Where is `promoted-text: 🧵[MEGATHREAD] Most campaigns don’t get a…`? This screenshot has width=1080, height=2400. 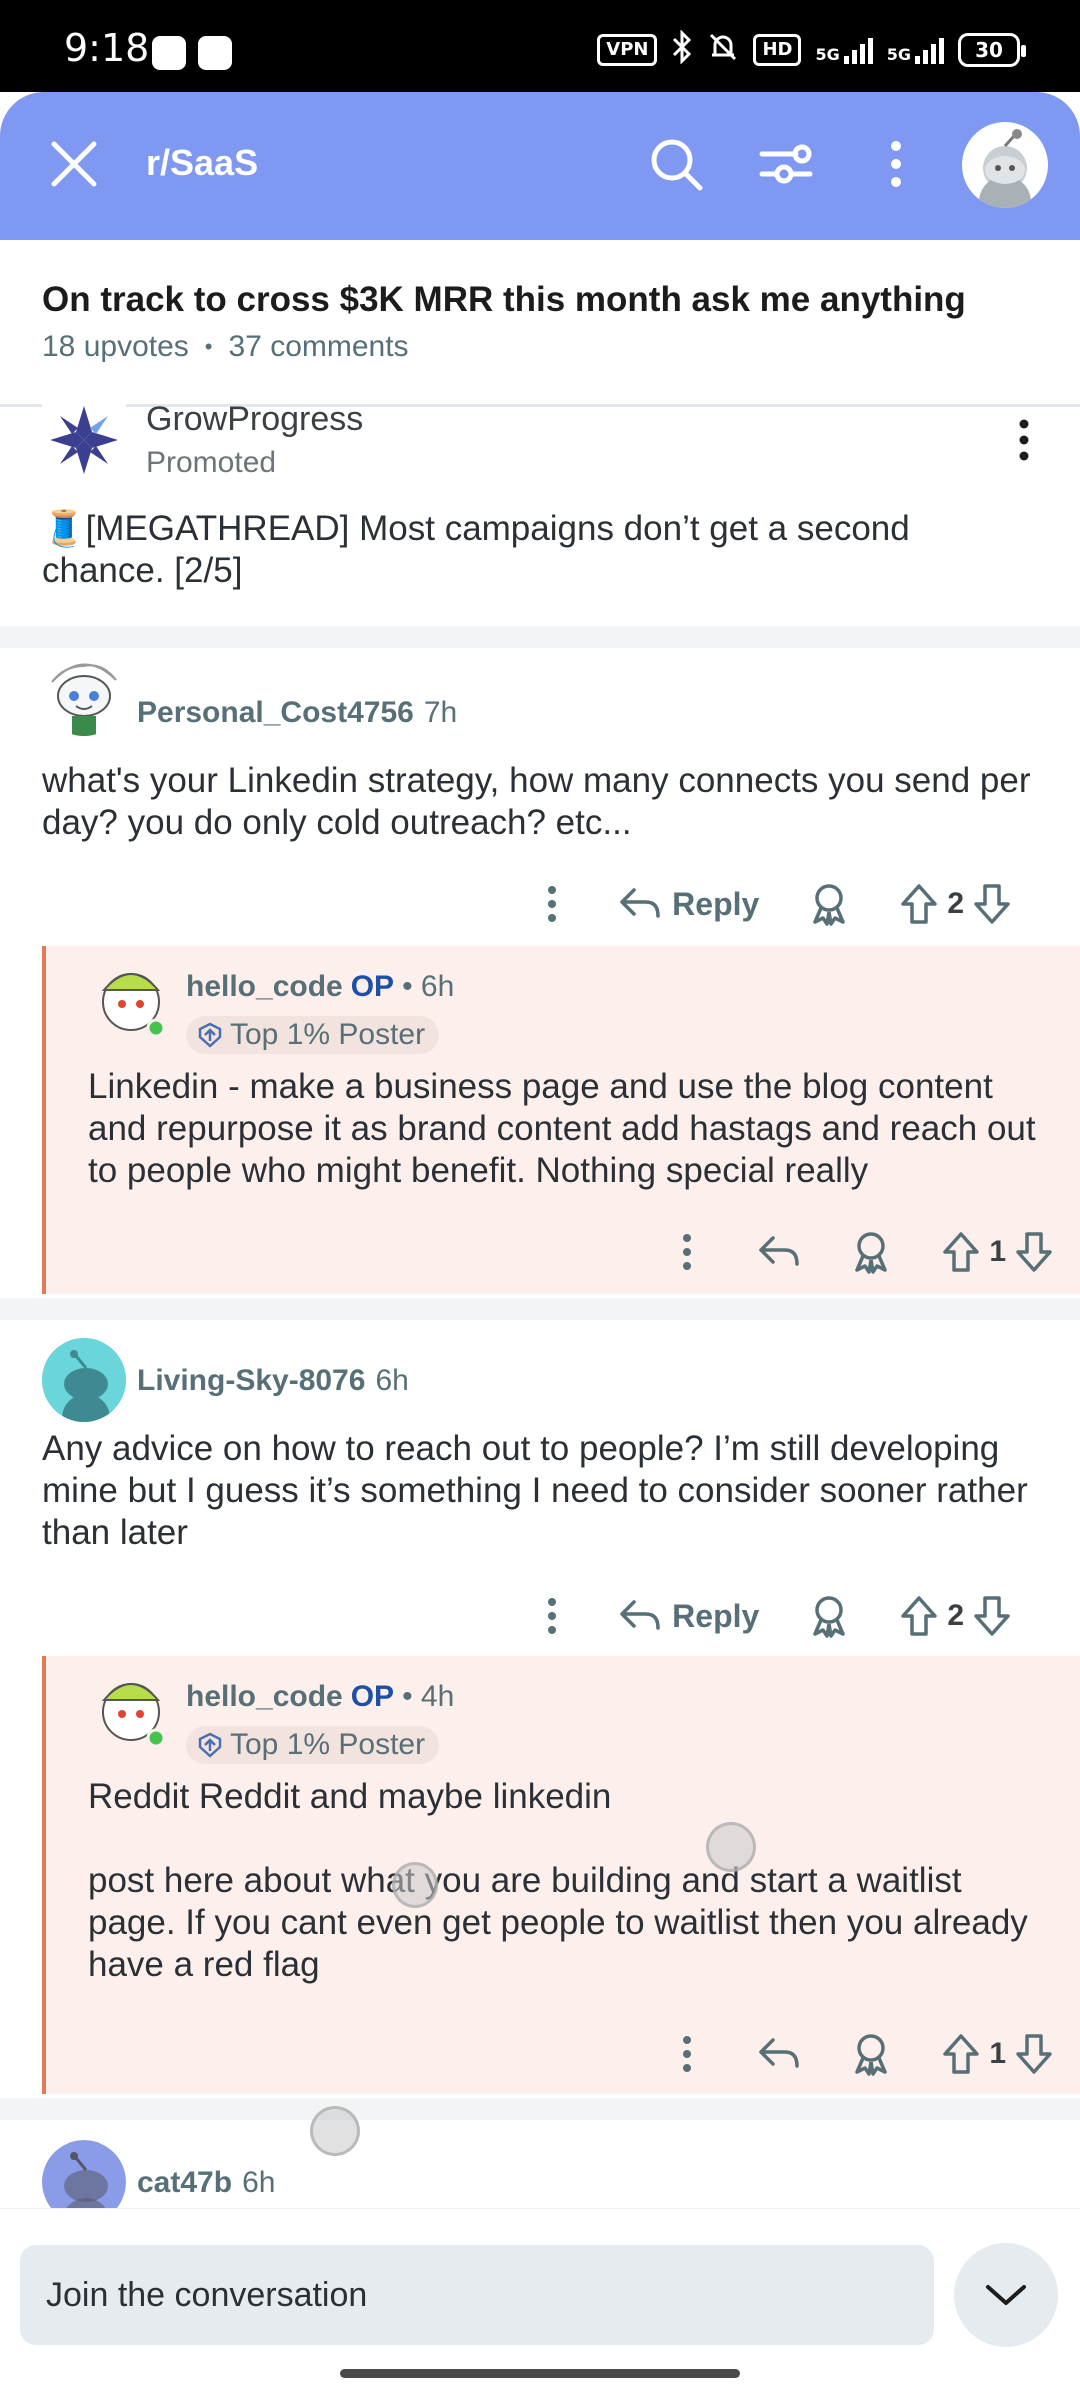
promoted-text: 🧵[MEGATHREAD] Most campaigns don’t get a… is located at coordinates (542, 550).